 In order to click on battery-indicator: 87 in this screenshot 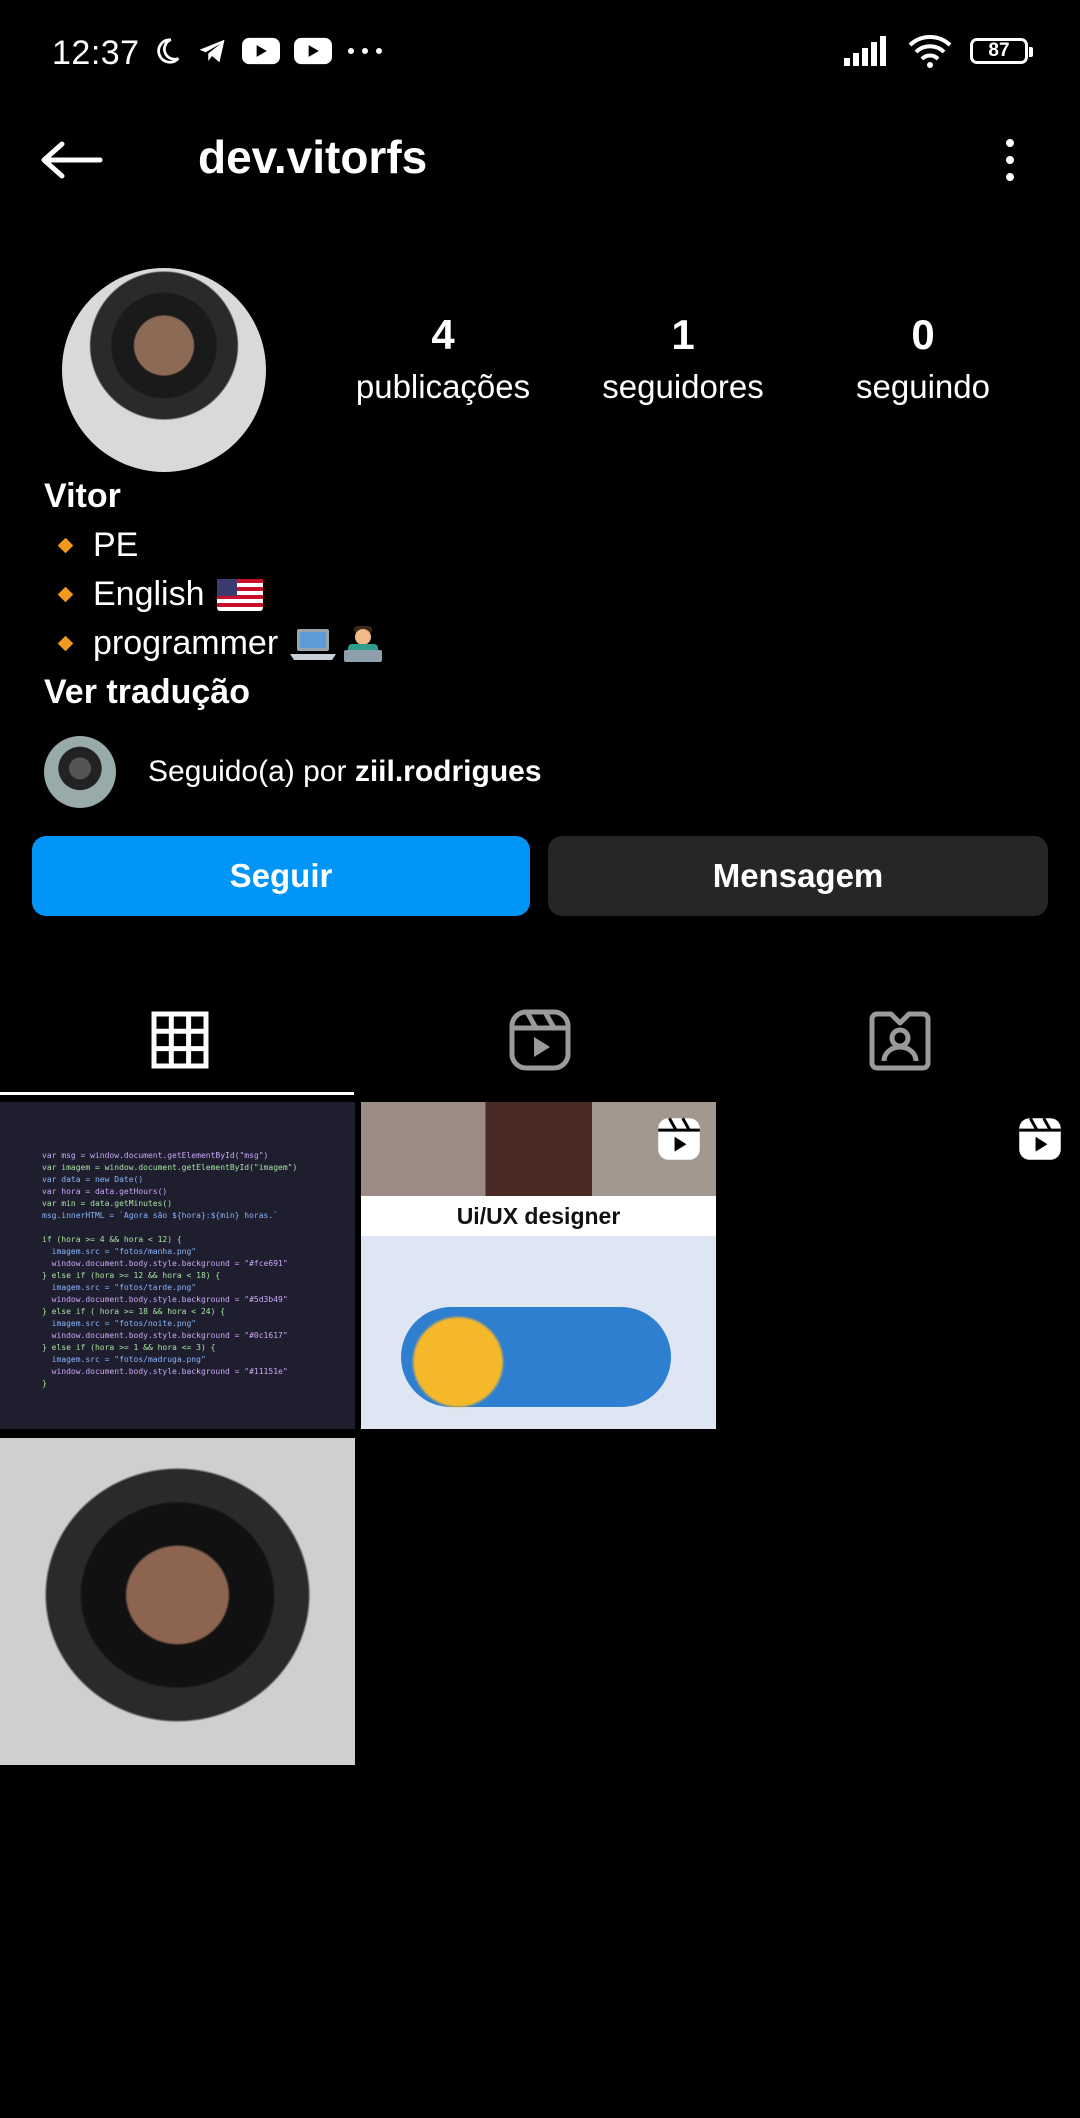, I will do `click(1001, 51)`.